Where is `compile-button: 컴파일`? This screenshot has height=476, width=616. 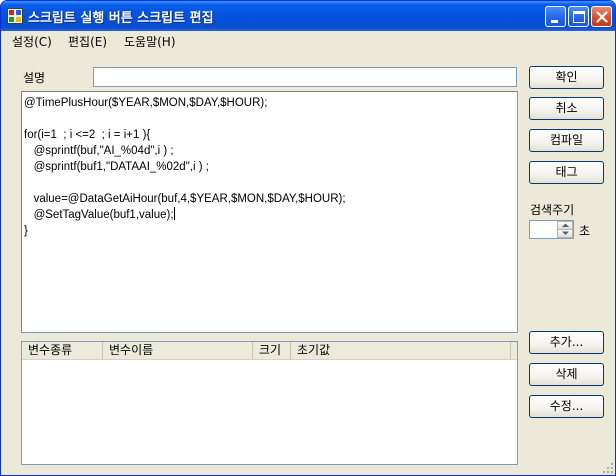
compile-button: 컴파일 is located at coordinates (566, 140).